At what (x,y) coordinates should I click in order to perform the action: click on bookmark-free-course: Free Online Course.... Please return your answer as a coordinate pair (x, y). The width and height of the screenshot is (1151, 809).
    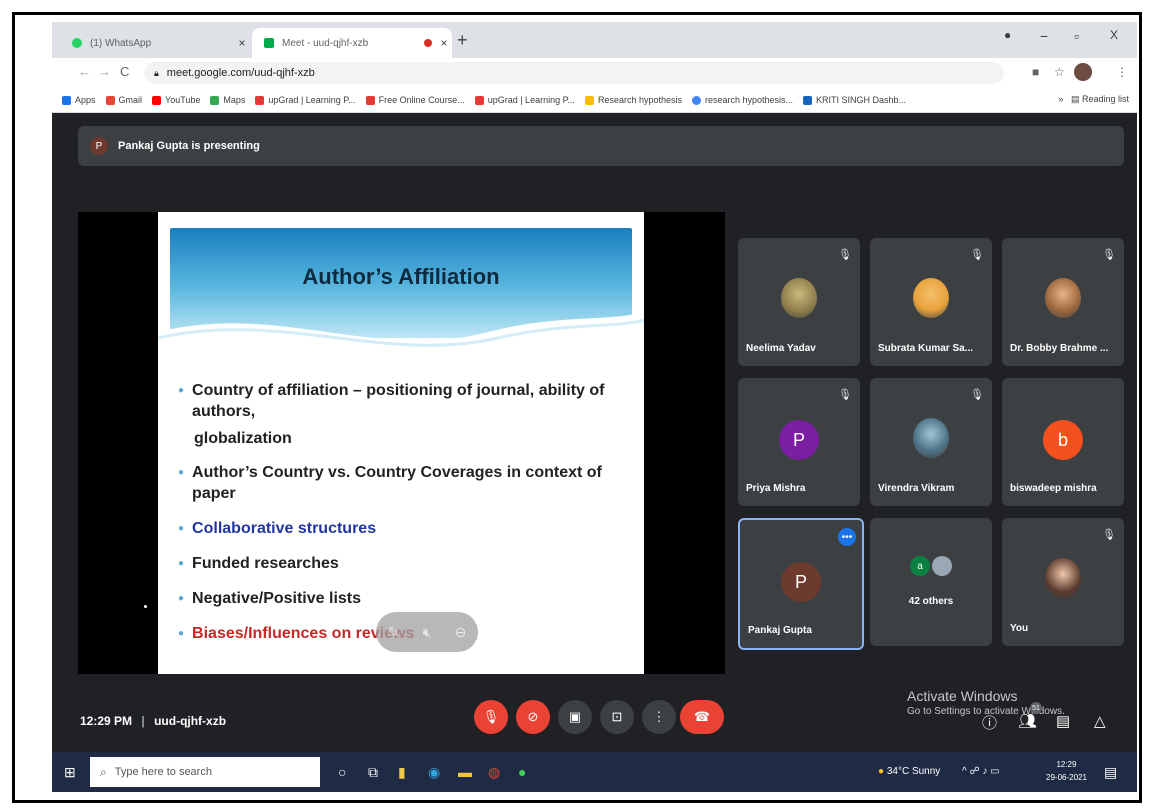
    Looking at the image, I should click on (415, 100).